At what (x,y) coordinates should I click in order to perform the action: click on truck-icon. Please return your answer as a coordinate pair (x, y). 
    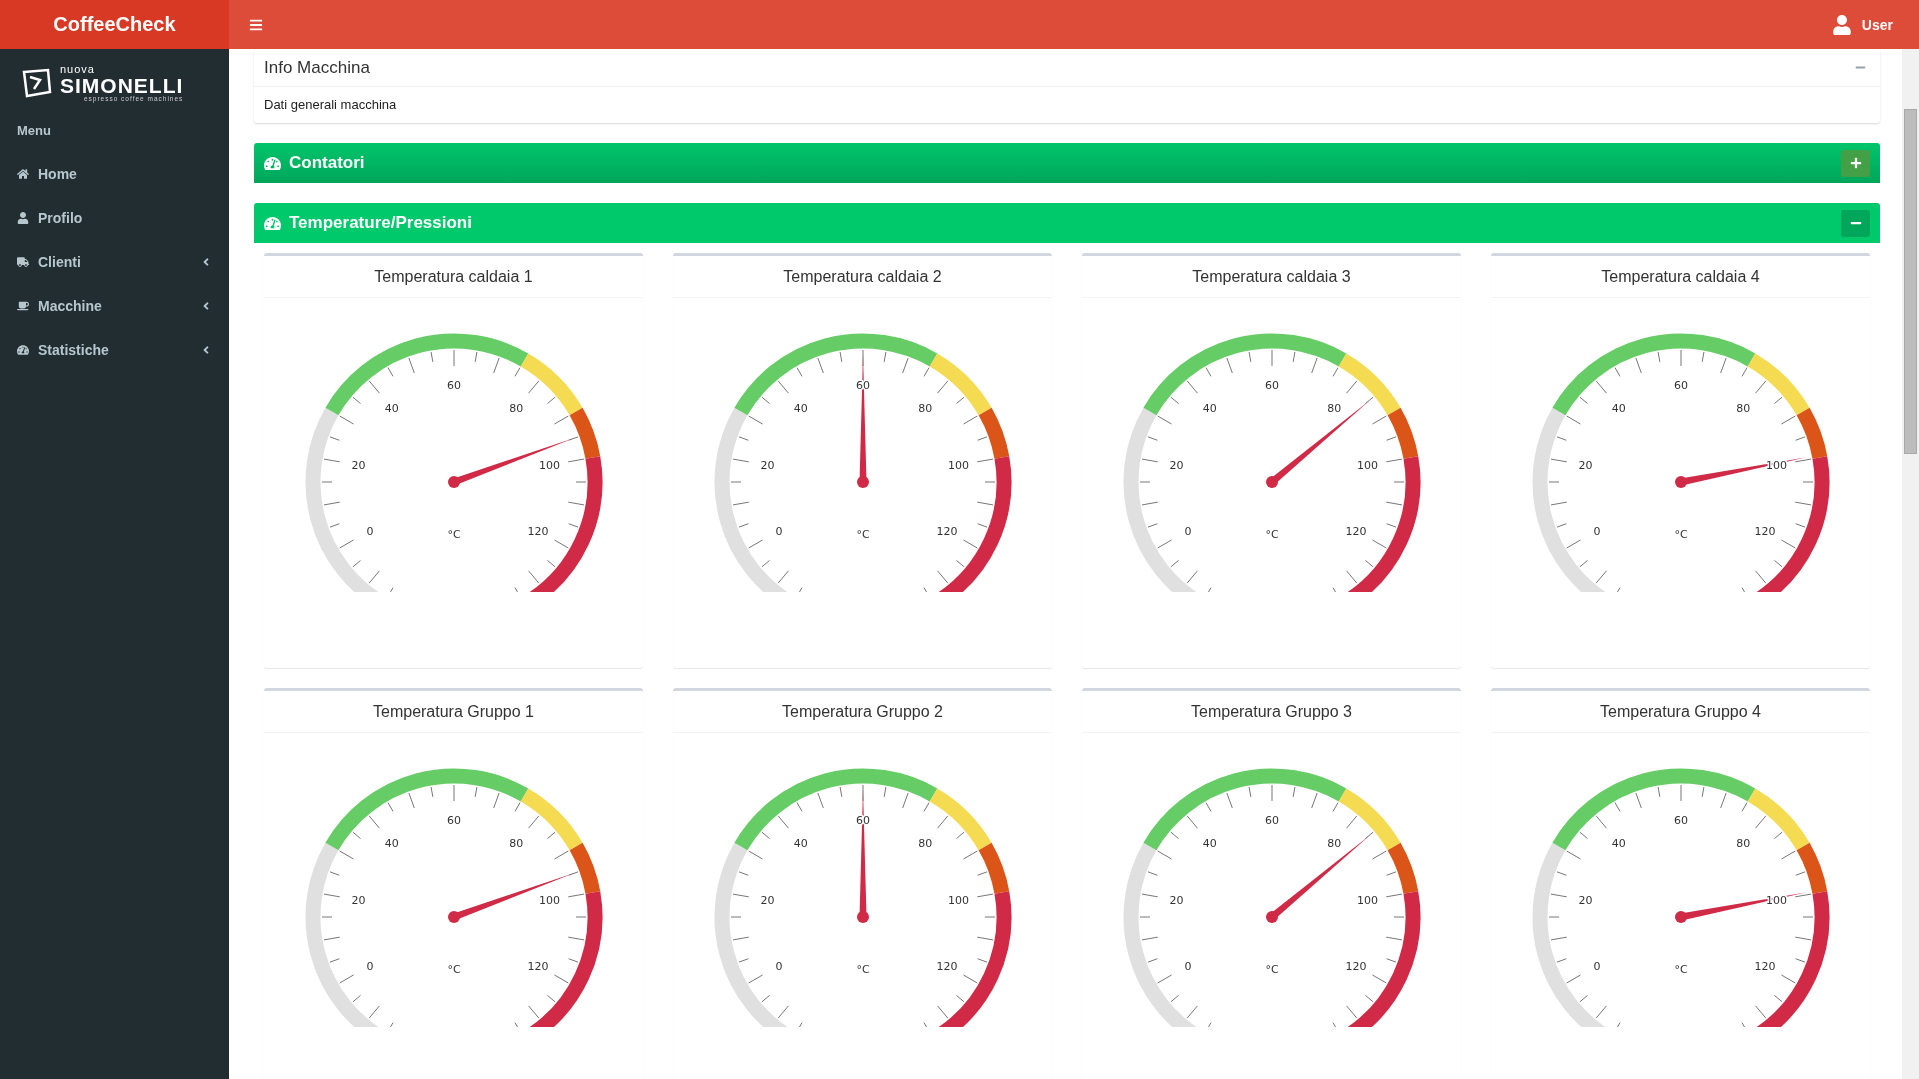
    Looking at the image, I should click on (23, 262).